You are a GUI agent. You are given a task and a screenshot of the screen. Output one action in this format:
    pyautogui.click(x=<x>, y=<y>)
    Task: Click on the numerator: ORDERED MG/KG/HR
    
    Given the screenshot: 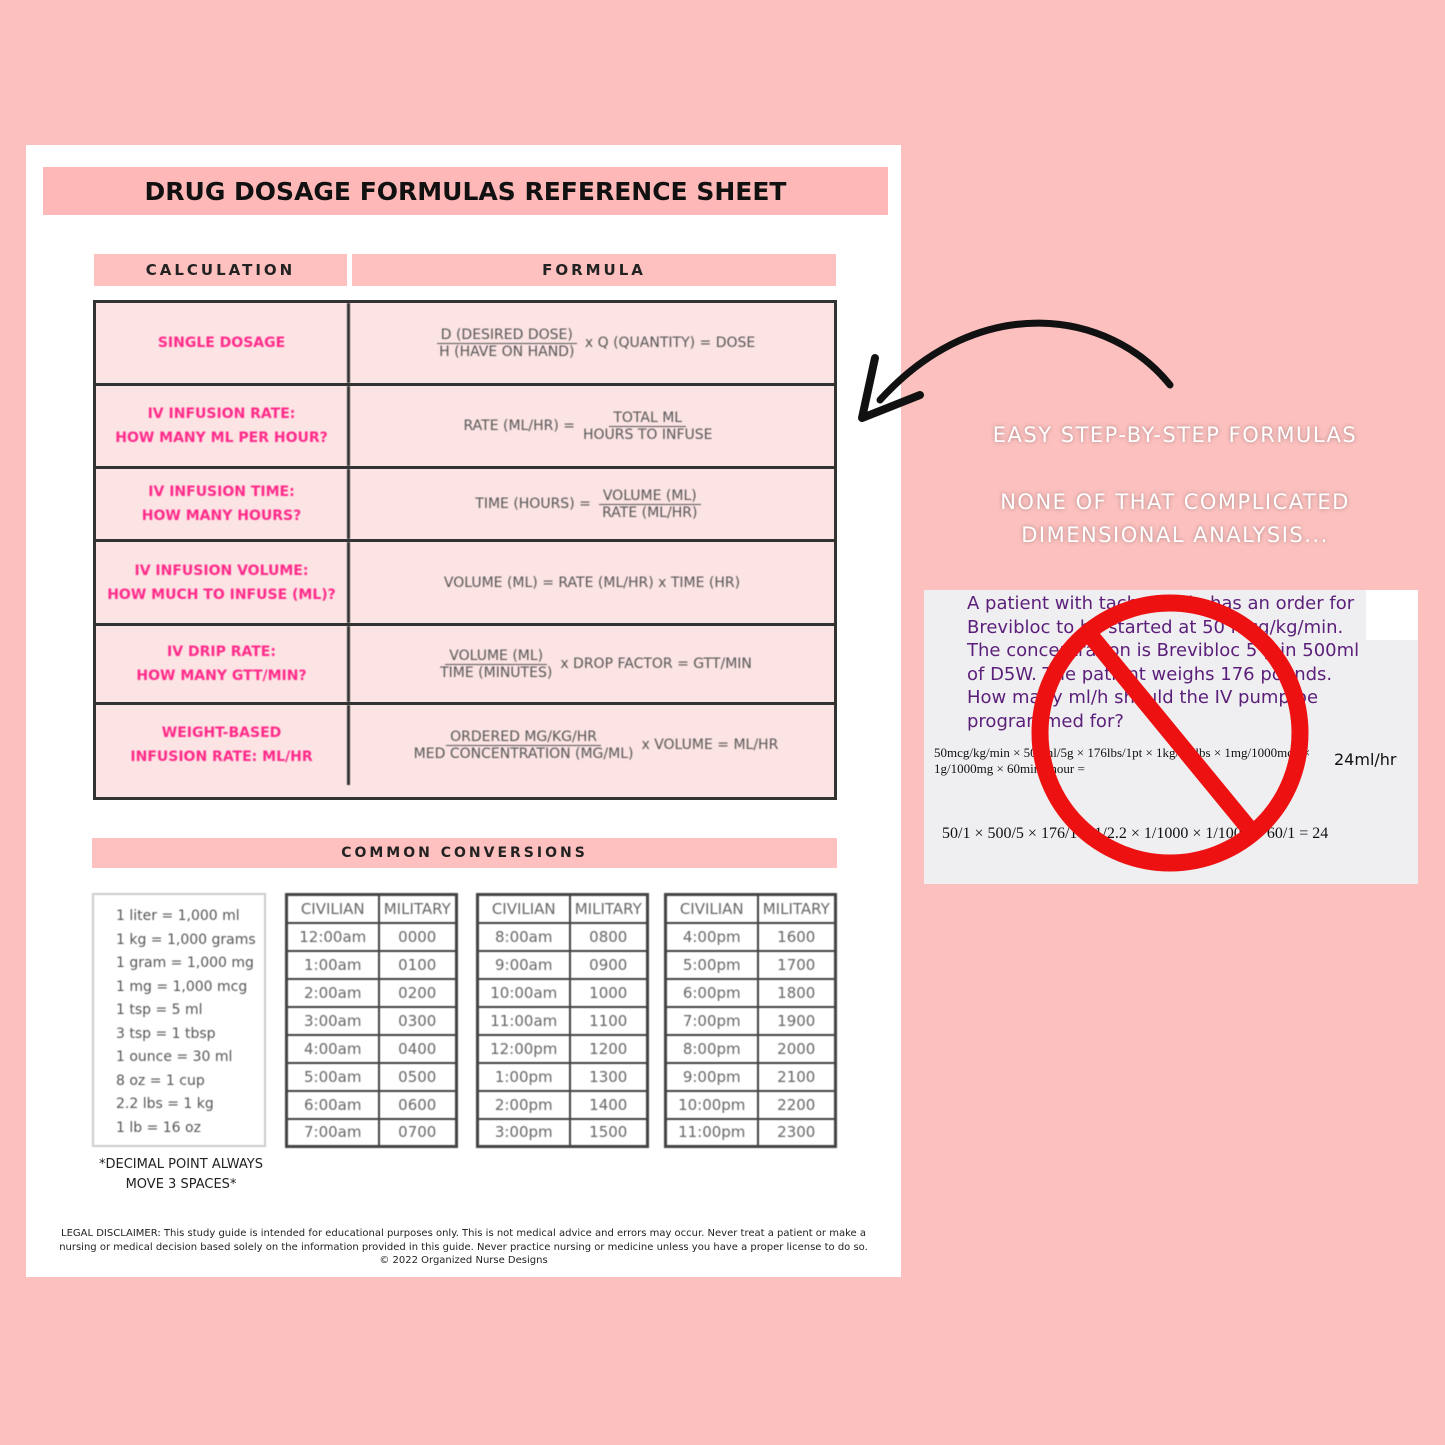 What is the action you would take?
    pyautogui.click(x=523, y=737)
    